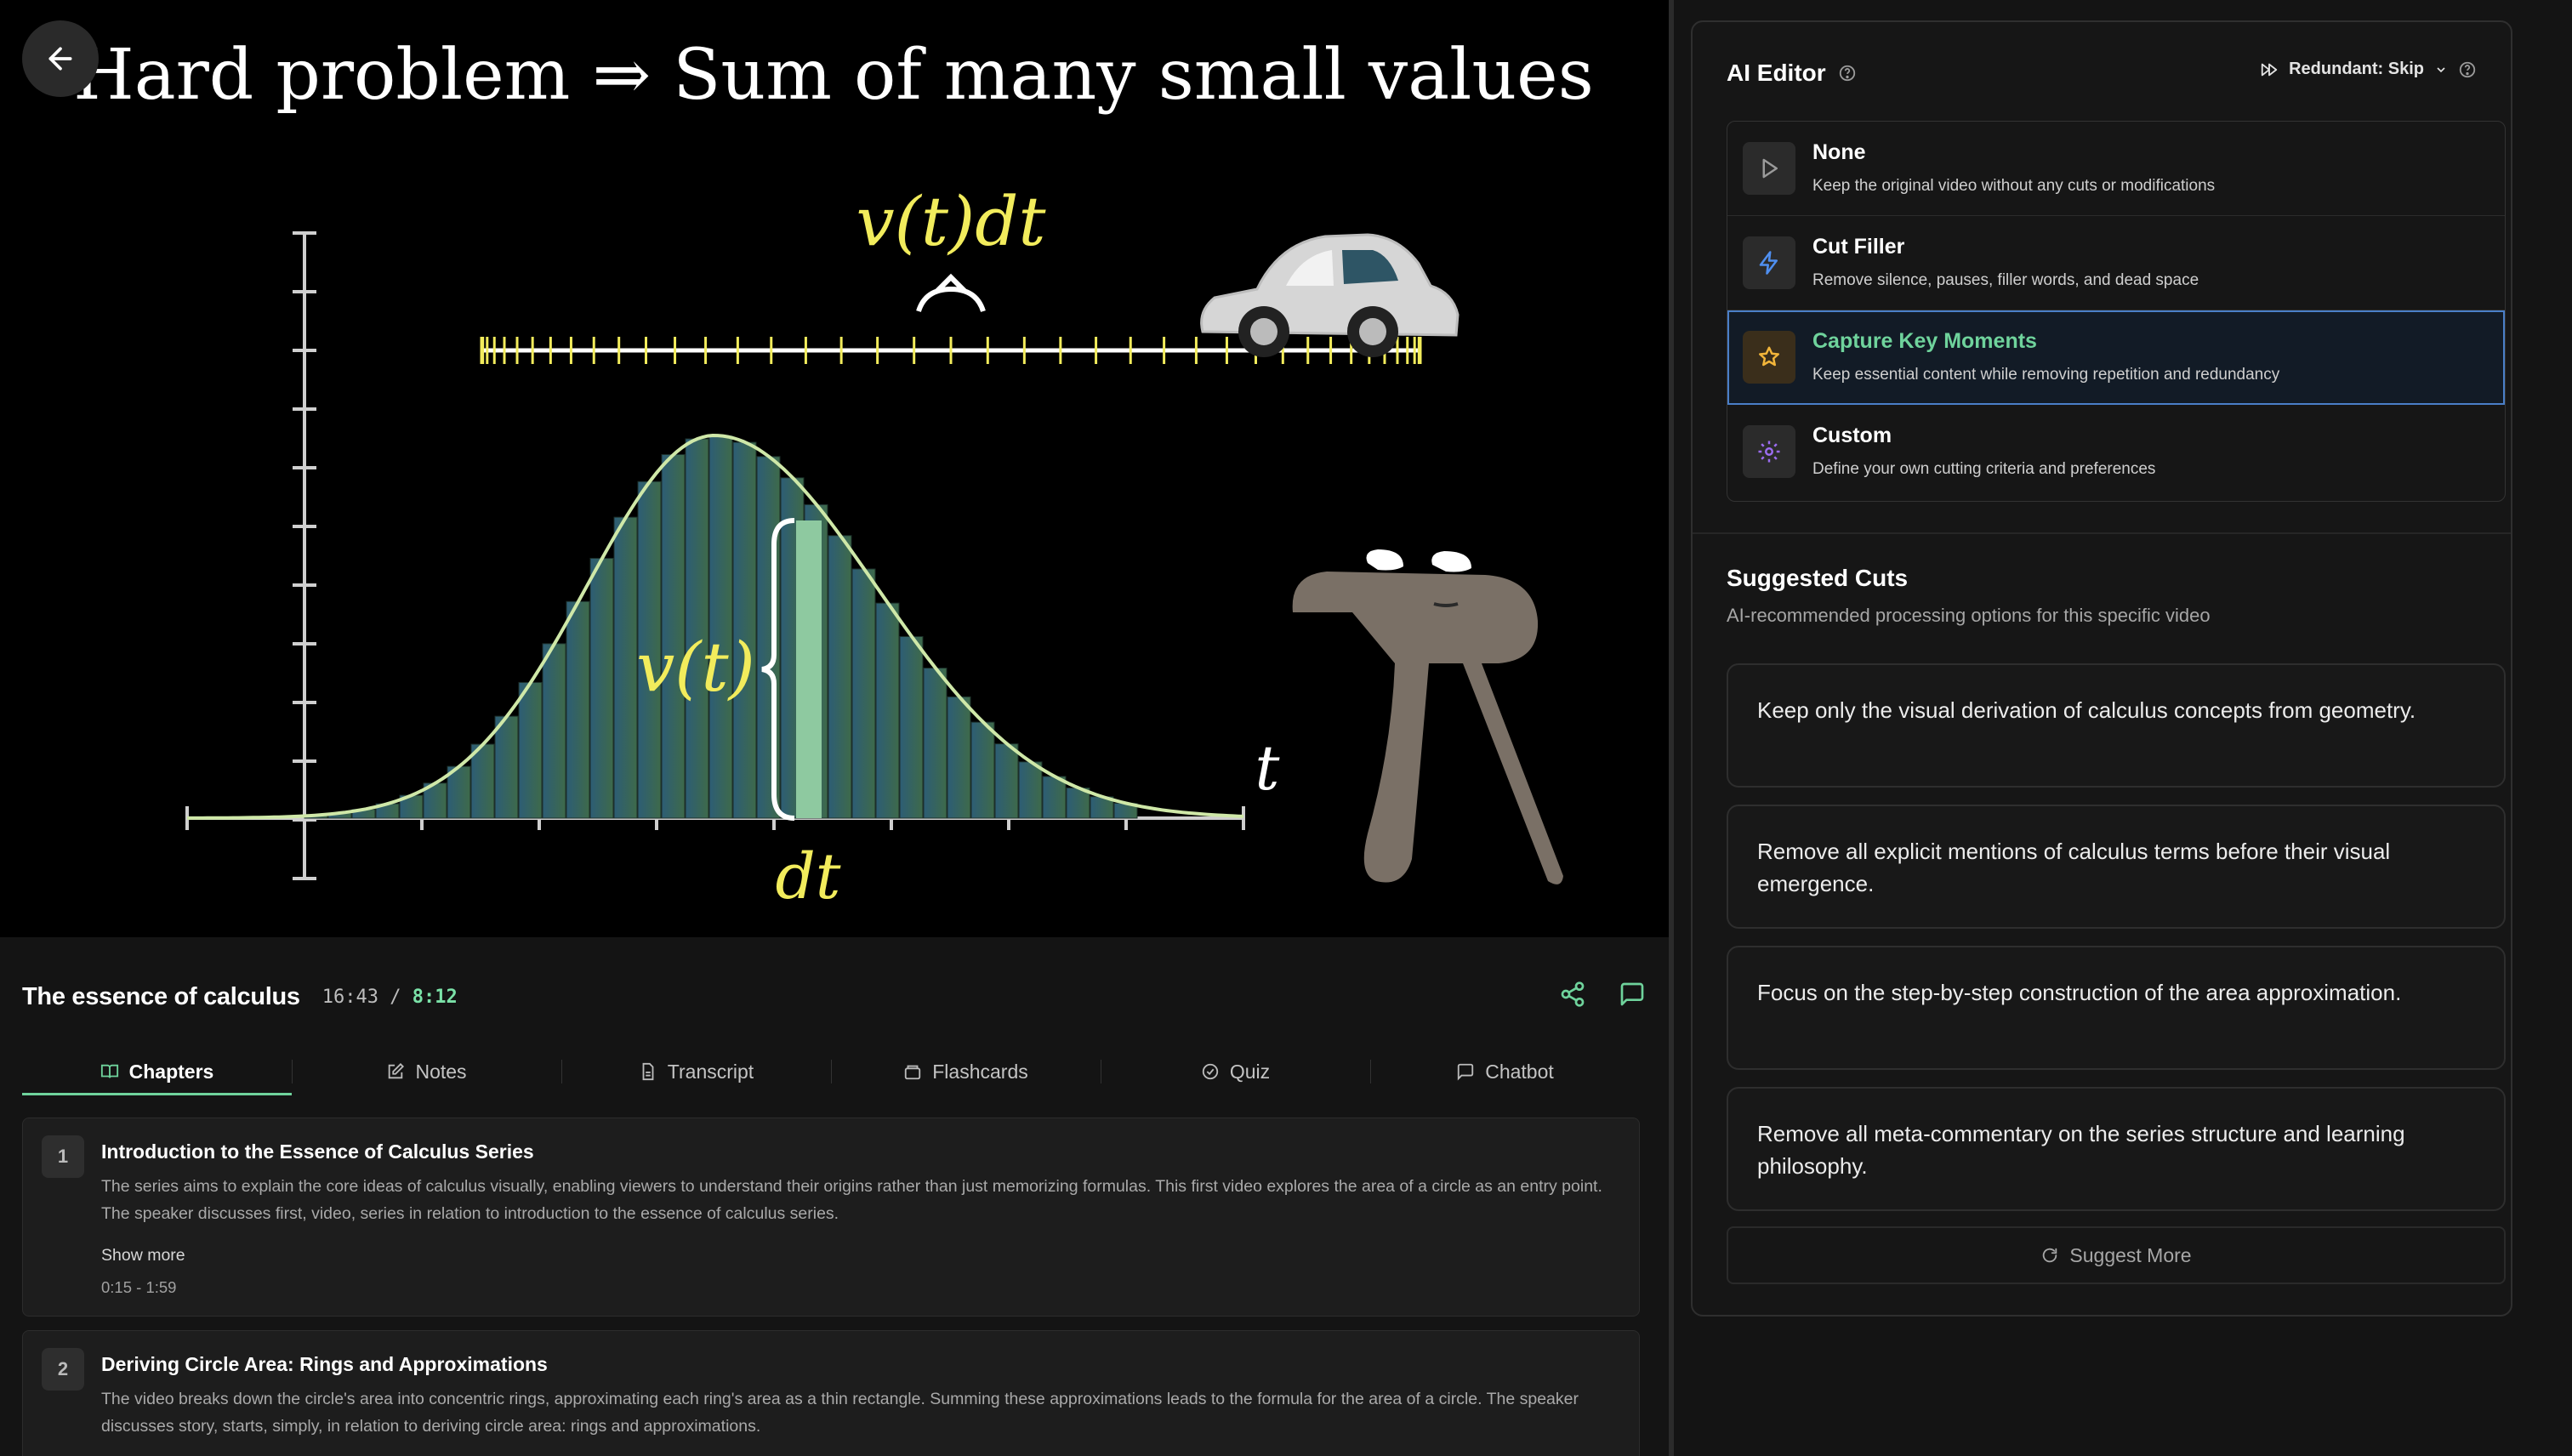 The height and width of the screenshot is (1456, 2572). I want to click on redundant-dropdown: Redundant: Skip, so click(2369, 69).